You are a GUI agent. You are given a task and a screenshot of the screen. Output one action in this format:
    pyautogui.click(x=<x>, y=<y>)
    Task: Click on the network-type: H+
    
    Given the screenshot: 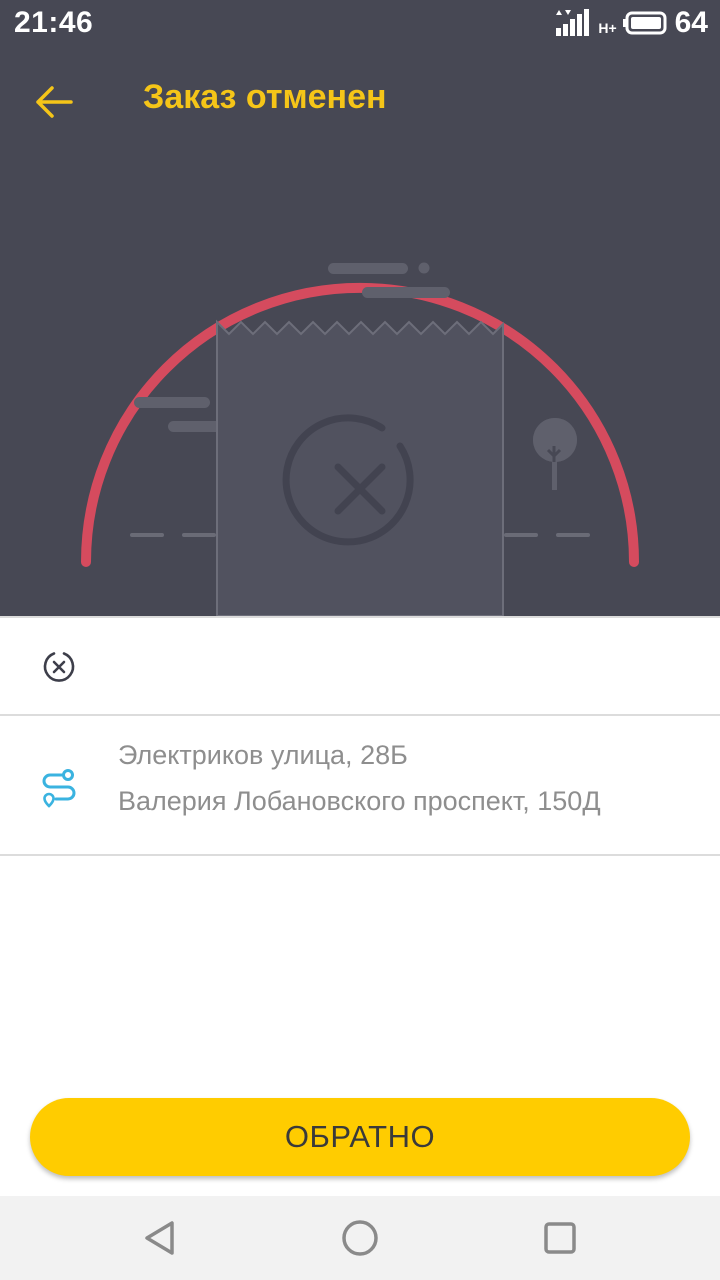 What is the action you would take?
    pyautogui.click(x=607, y=28)
    